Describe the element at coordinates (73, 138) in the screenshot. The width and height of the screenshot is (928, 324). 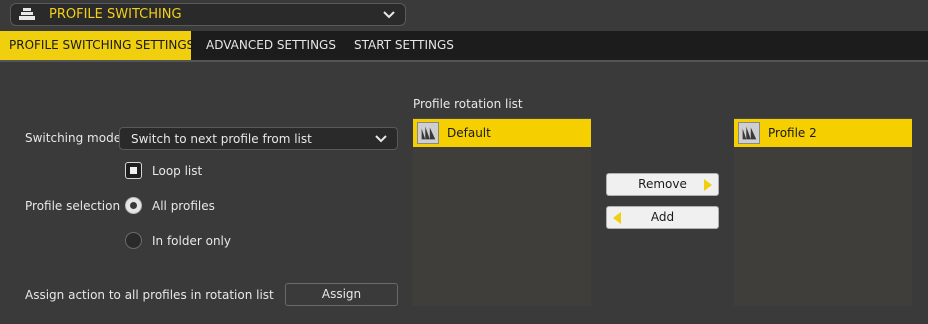
I see `switching-mode-label: Switching mode` at that location.